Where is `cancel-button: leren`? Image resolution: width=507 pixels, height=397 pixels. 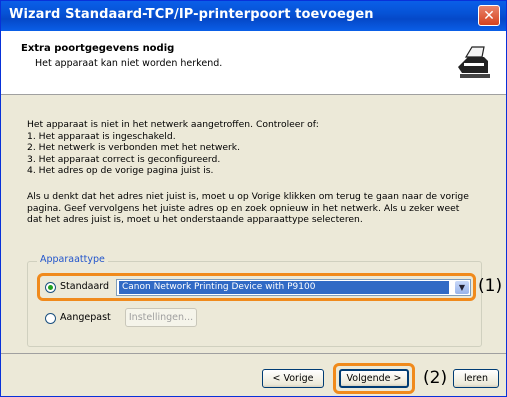 cancel-button: leren is located at coordinates (476, 378).